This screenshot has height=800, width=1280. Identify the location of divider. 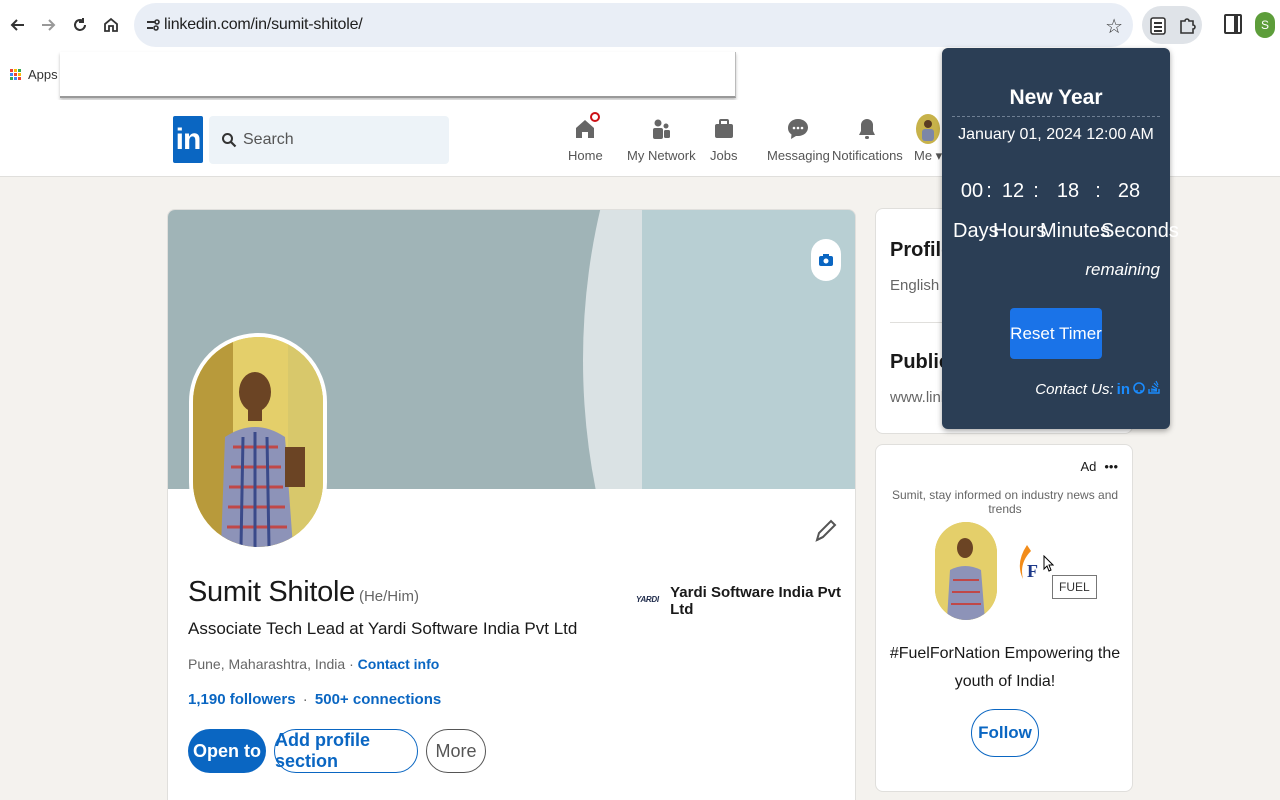
(1056, 116).